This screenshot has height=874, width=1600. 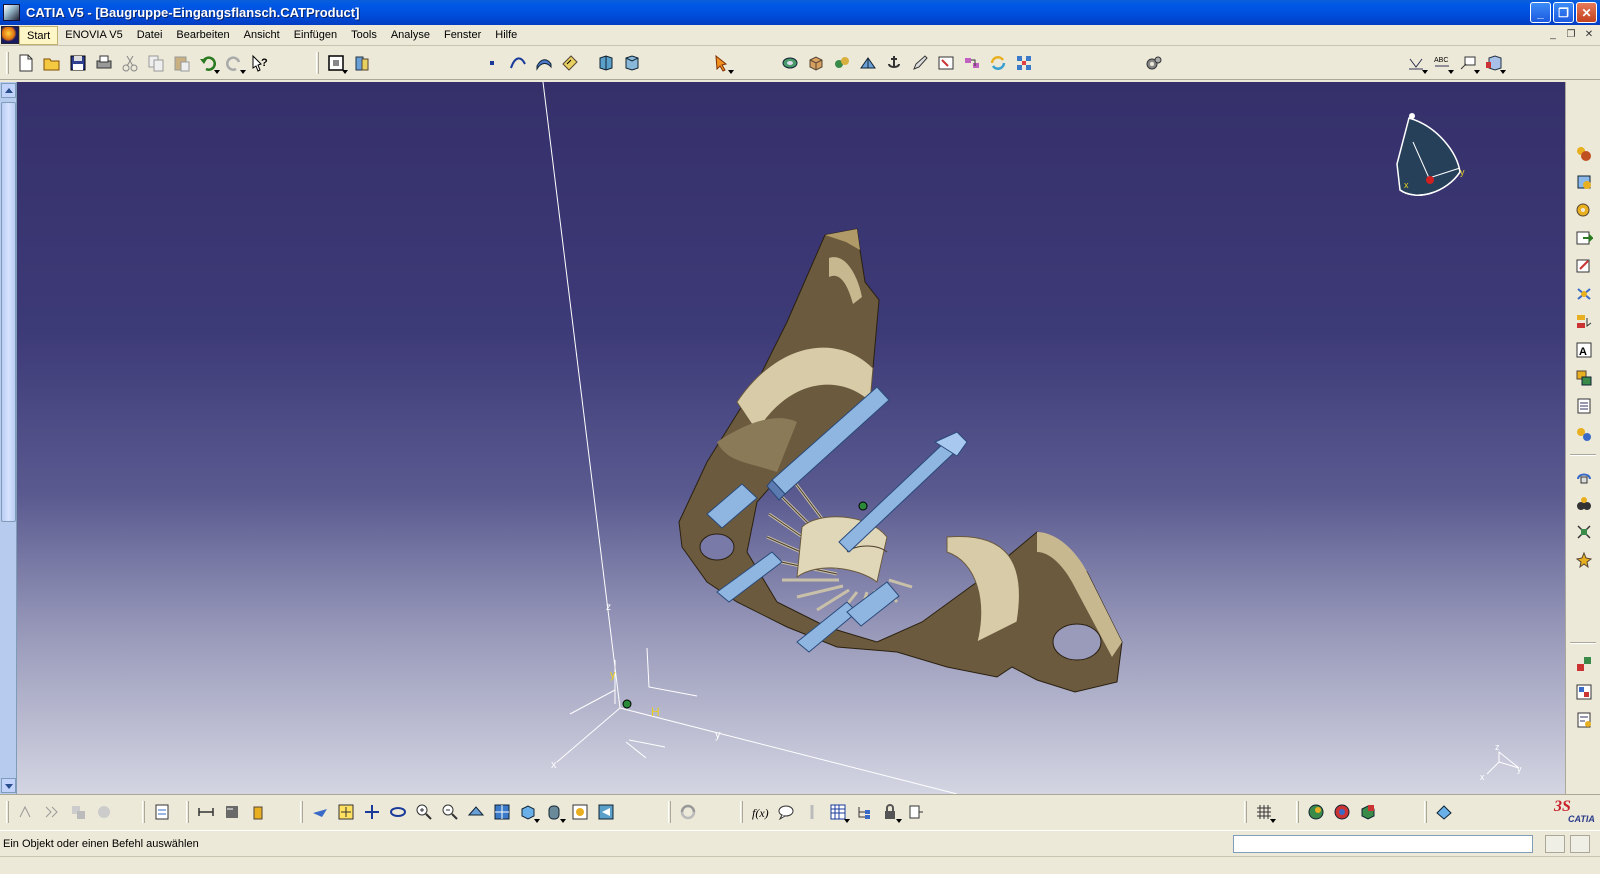 What do you see at coordinates (632, 63) in the screenshot?
I see `view-back-icon` at bounding box center [632, 63].